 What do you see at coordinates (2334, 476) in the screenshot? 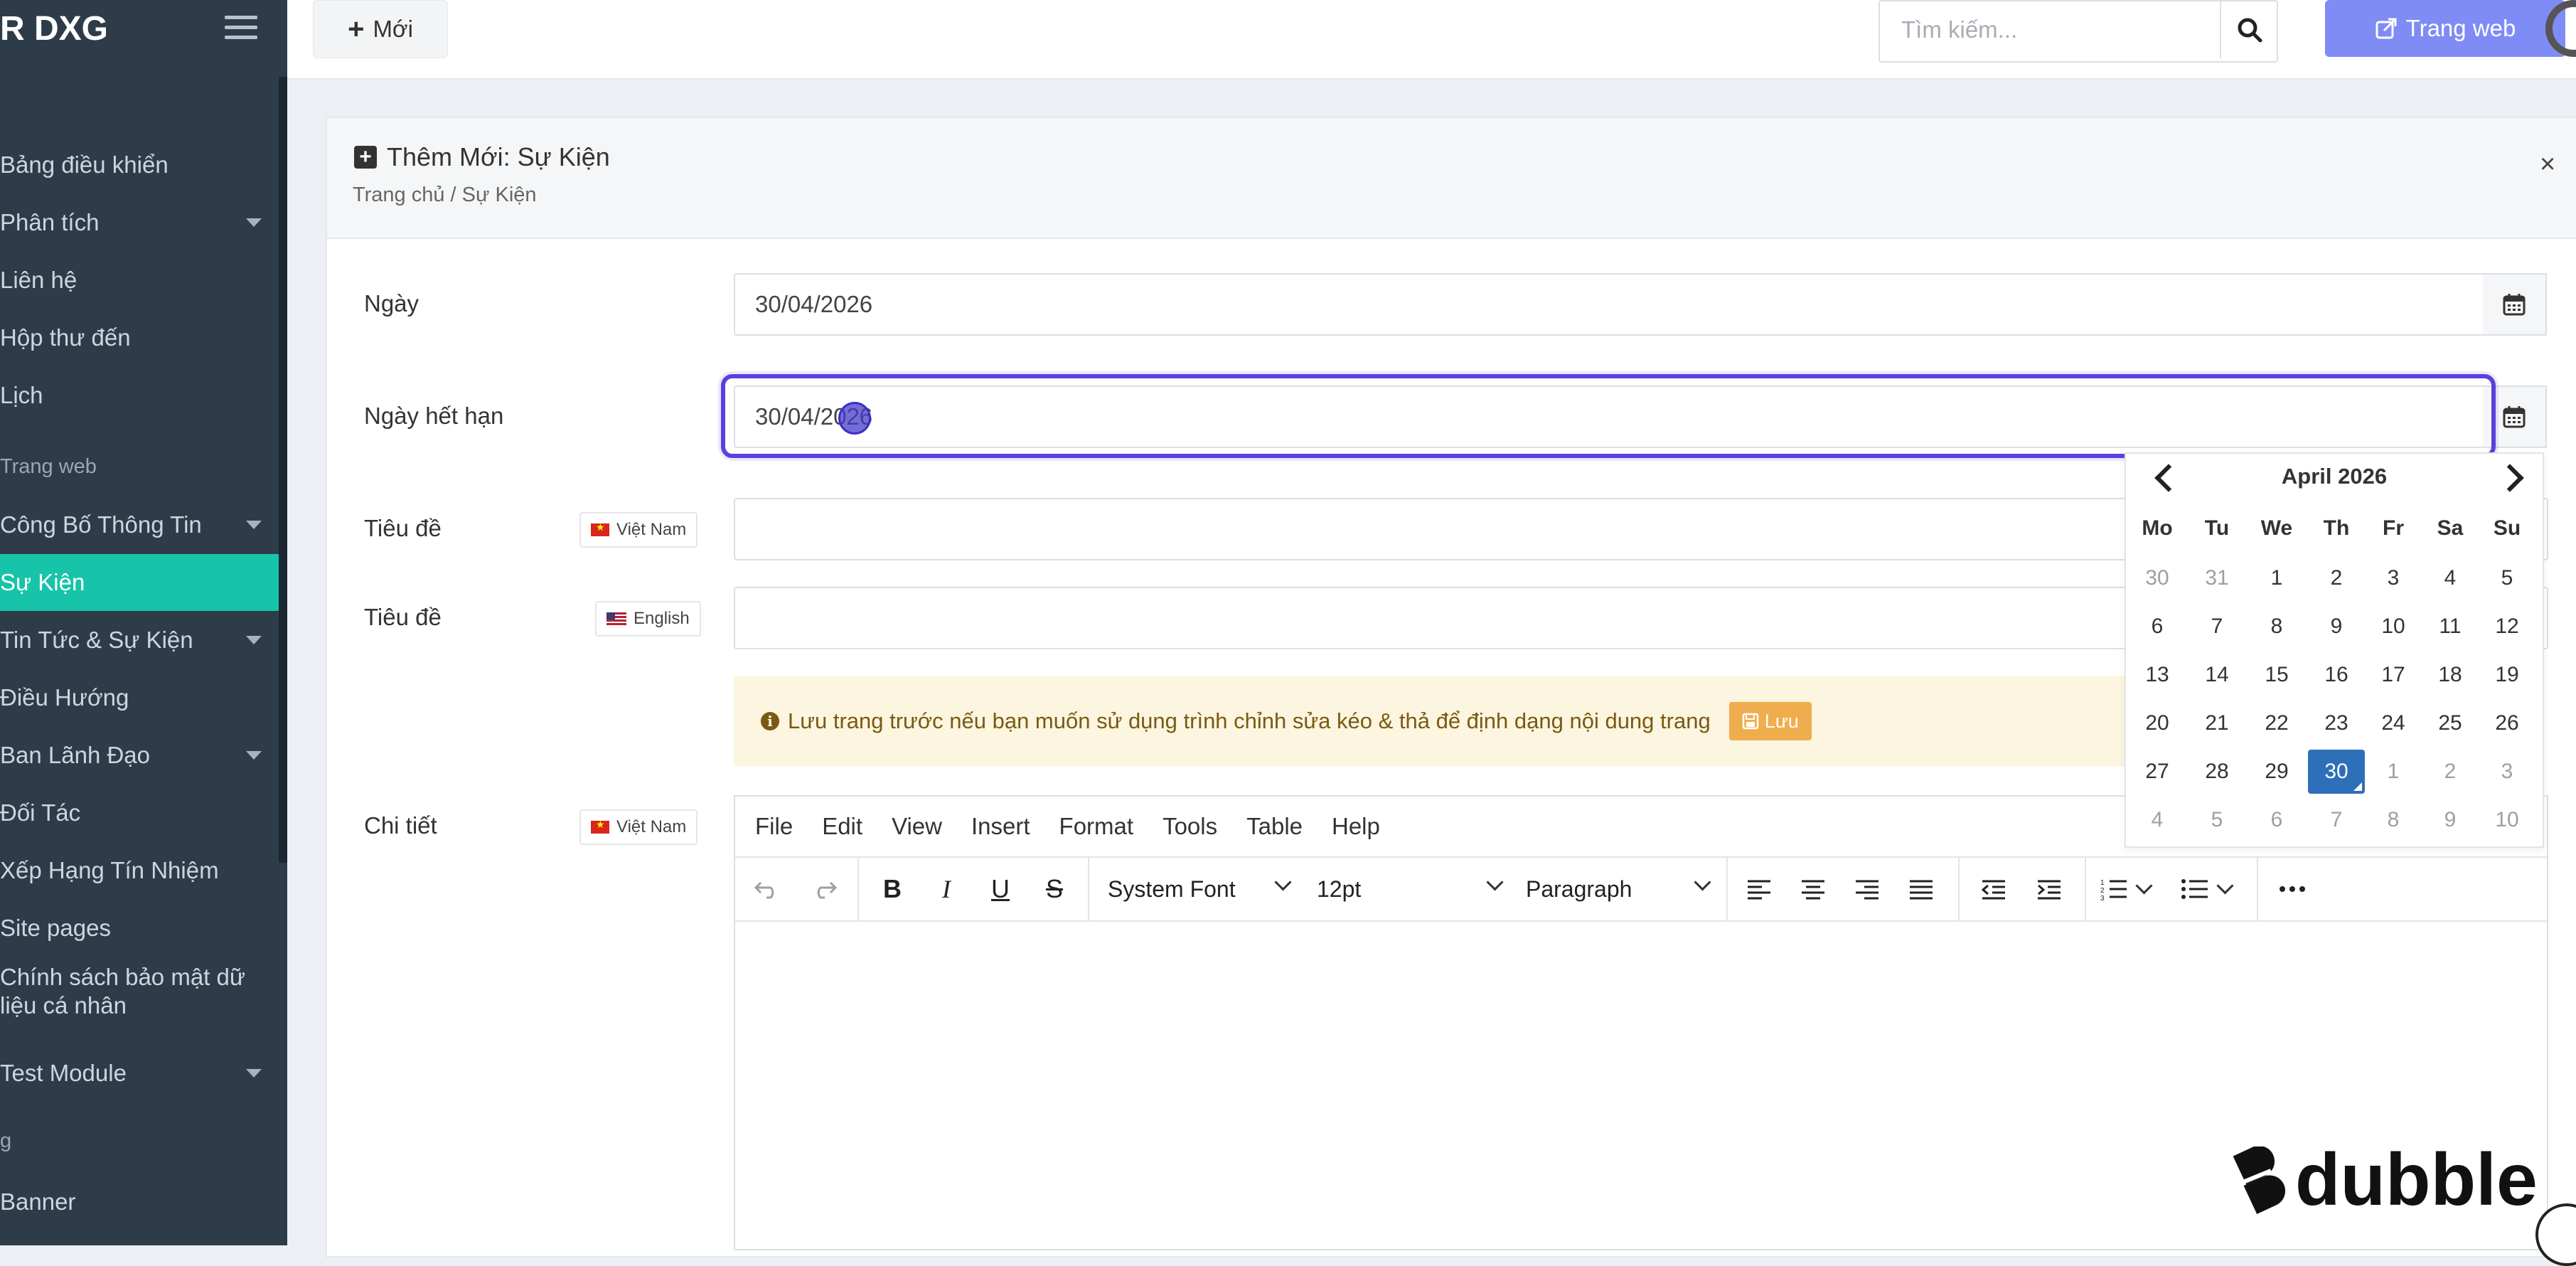
I see `datepicker-month-label: April 2026` at bounding box center [2334, 476].